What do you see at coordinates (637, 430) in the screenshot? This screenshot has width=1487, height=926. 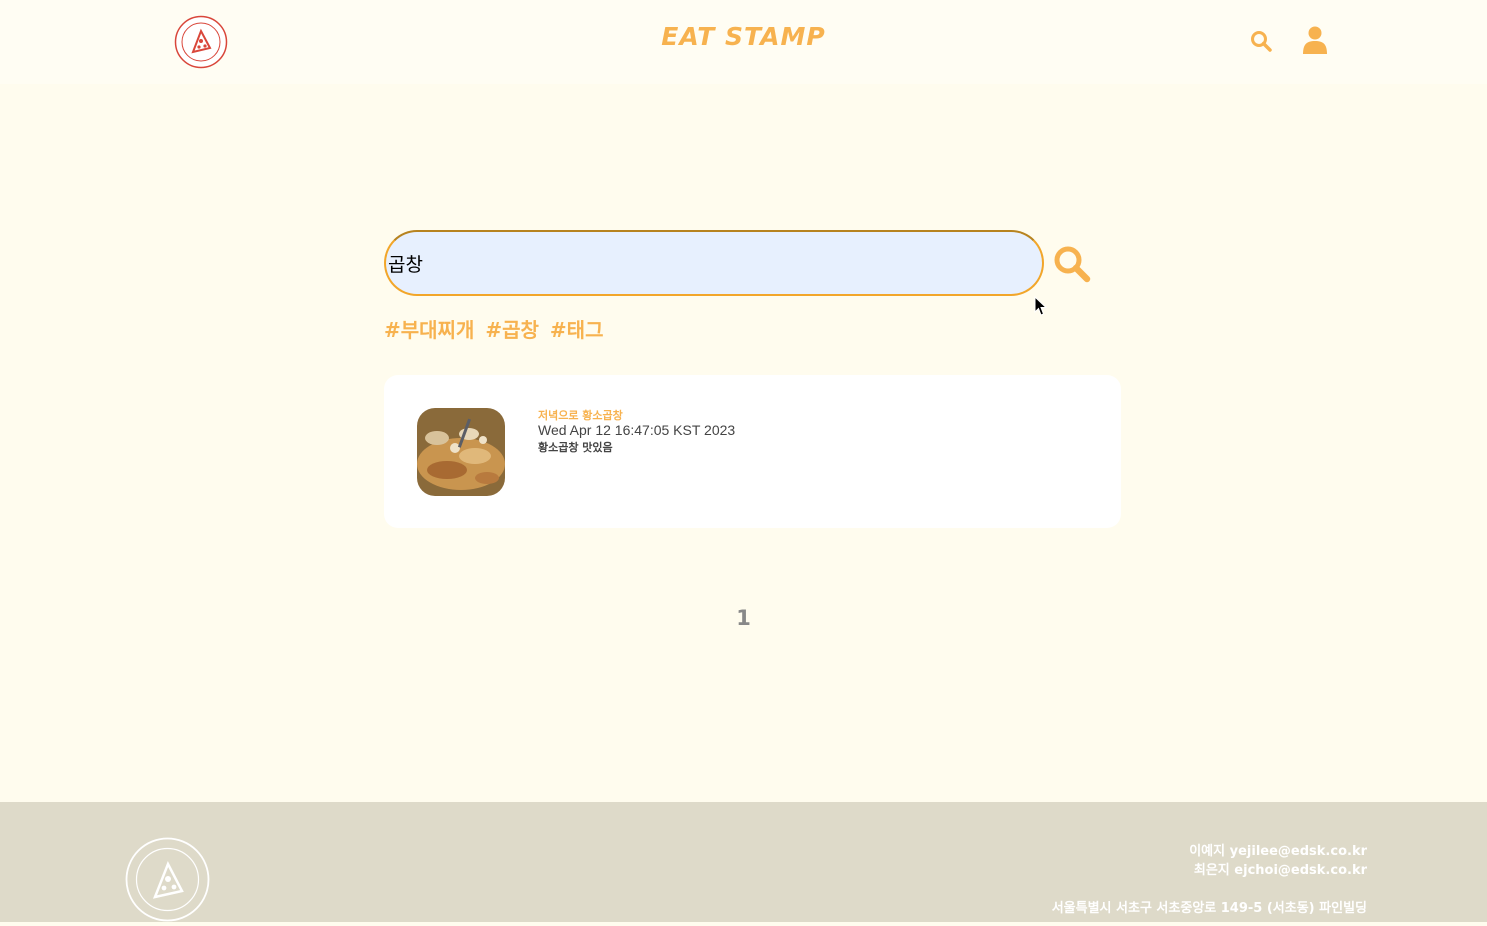 I see `result-date: Wed Apr 12 16:47:05 KST 2023` at bounding box center [637, 430].